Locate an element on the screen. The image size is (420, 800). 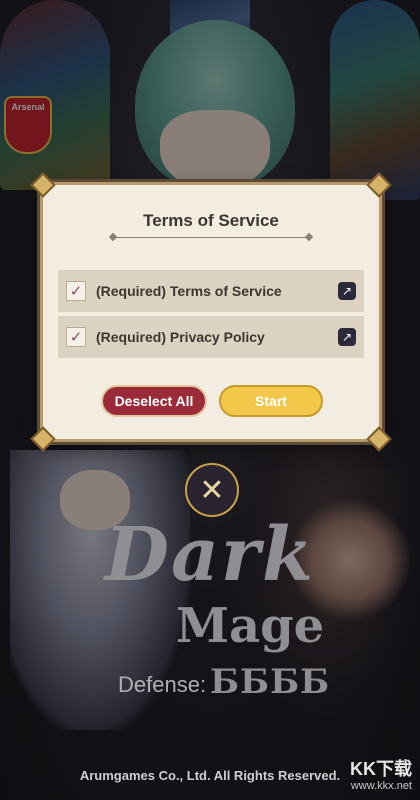
terms-of-service-label: (Required) Terms of Service is located at coordinates (189, 291).